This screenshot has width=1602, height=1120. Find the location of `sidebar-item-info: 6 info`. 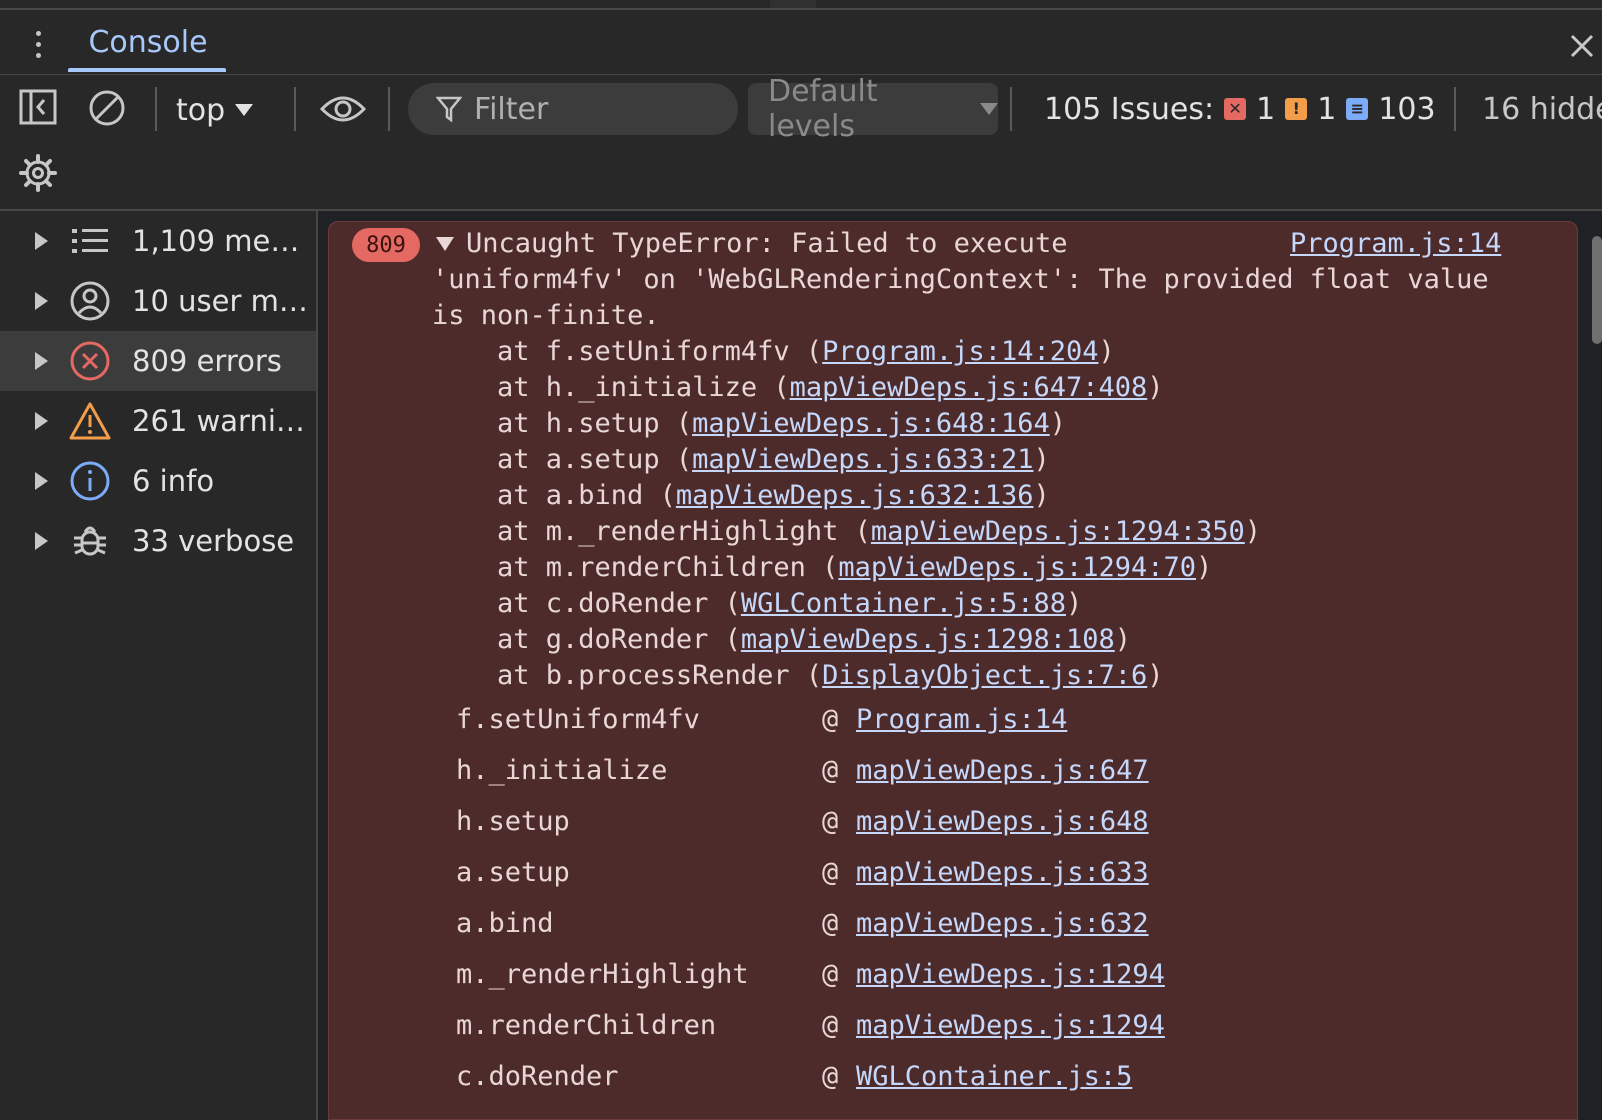

sidebar-item-info: 6 info is located at coordinates (158, 481).